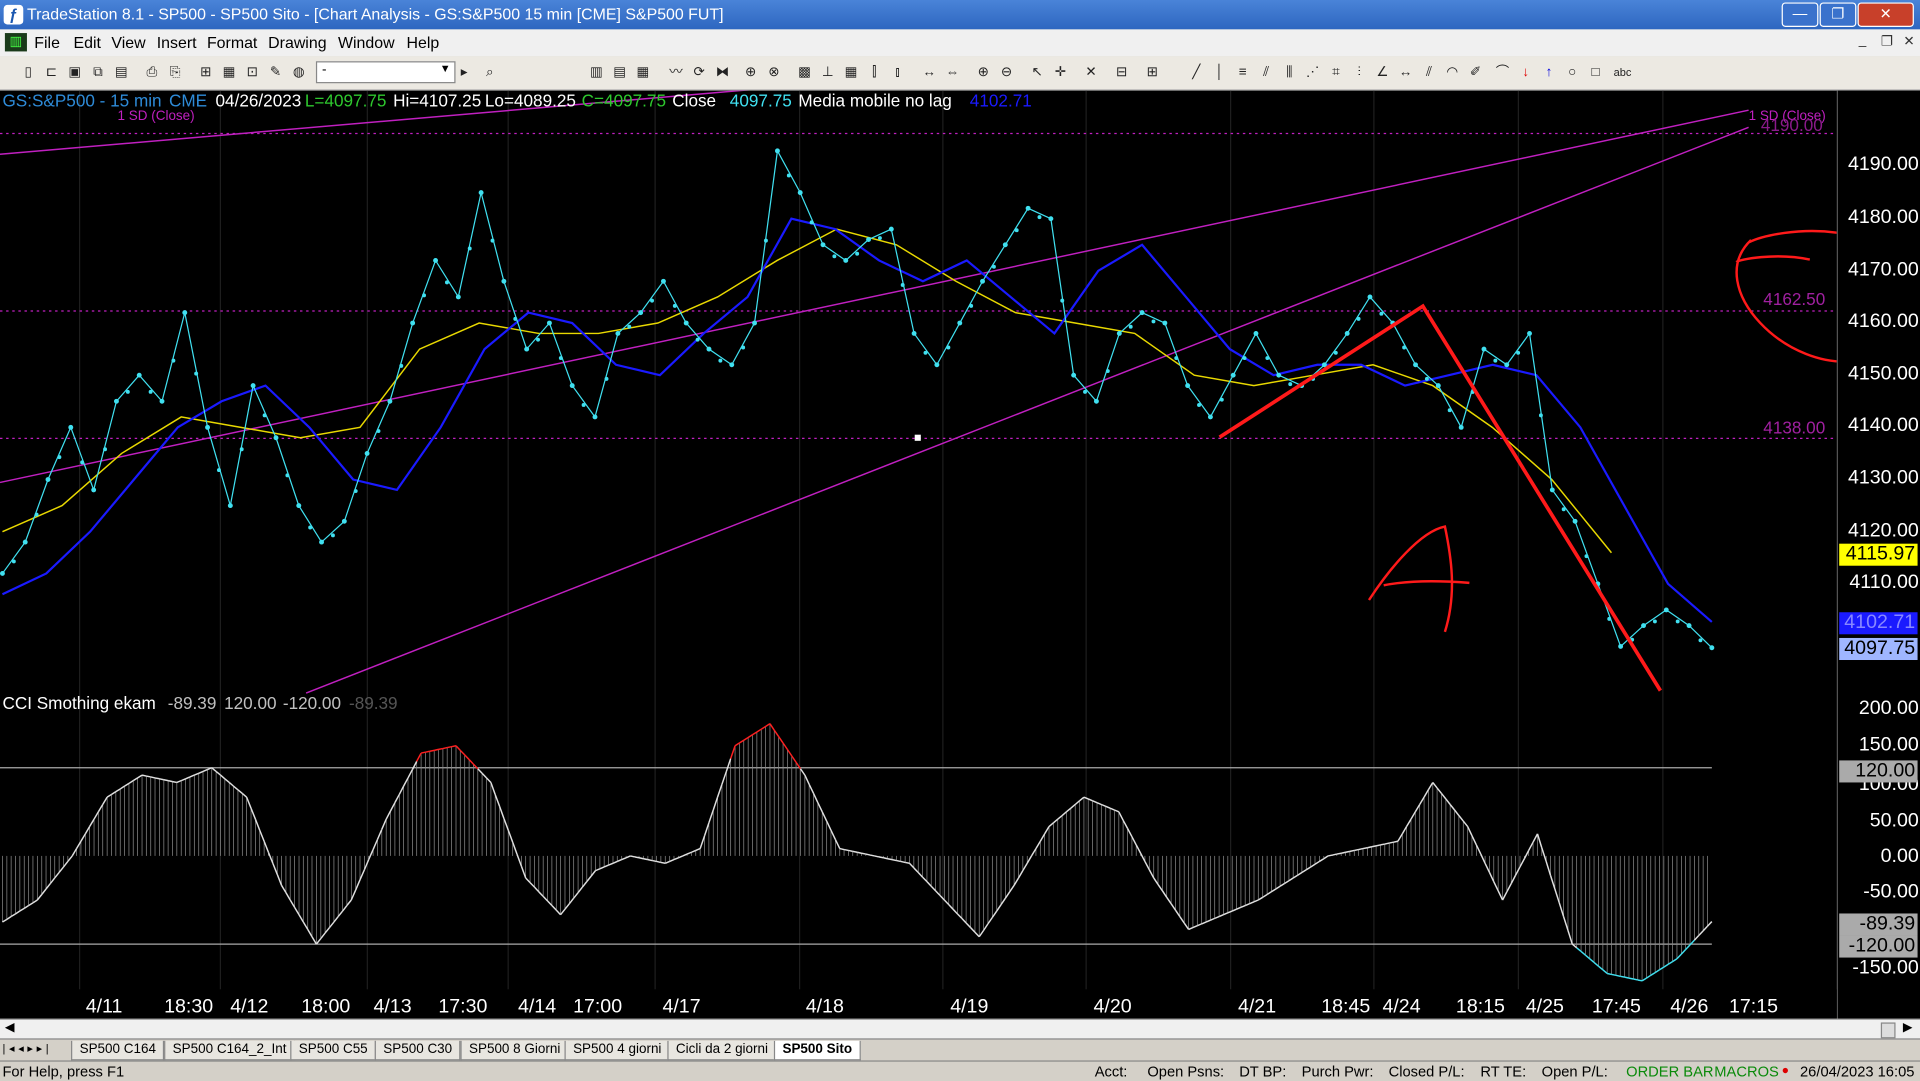  What do you see at coordinates (1060, 72) in the screenshot?
I see `crosshair-icon: ✛` at bounding box center [1060, 72].